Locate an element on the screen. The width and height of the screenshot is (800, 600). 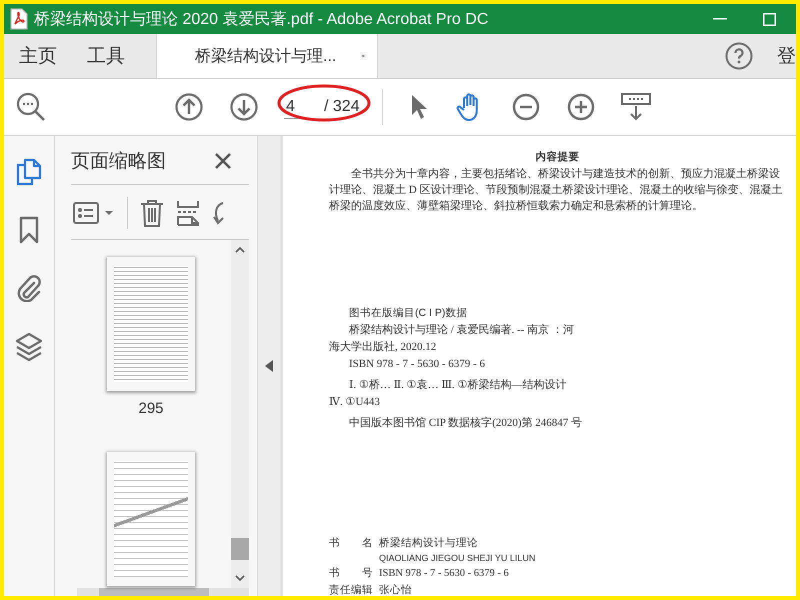
cip-line: 桥梁结构设计与理论 / 袁爱民编著. -- 南京 ：河 is located at coordinates (461, 330).